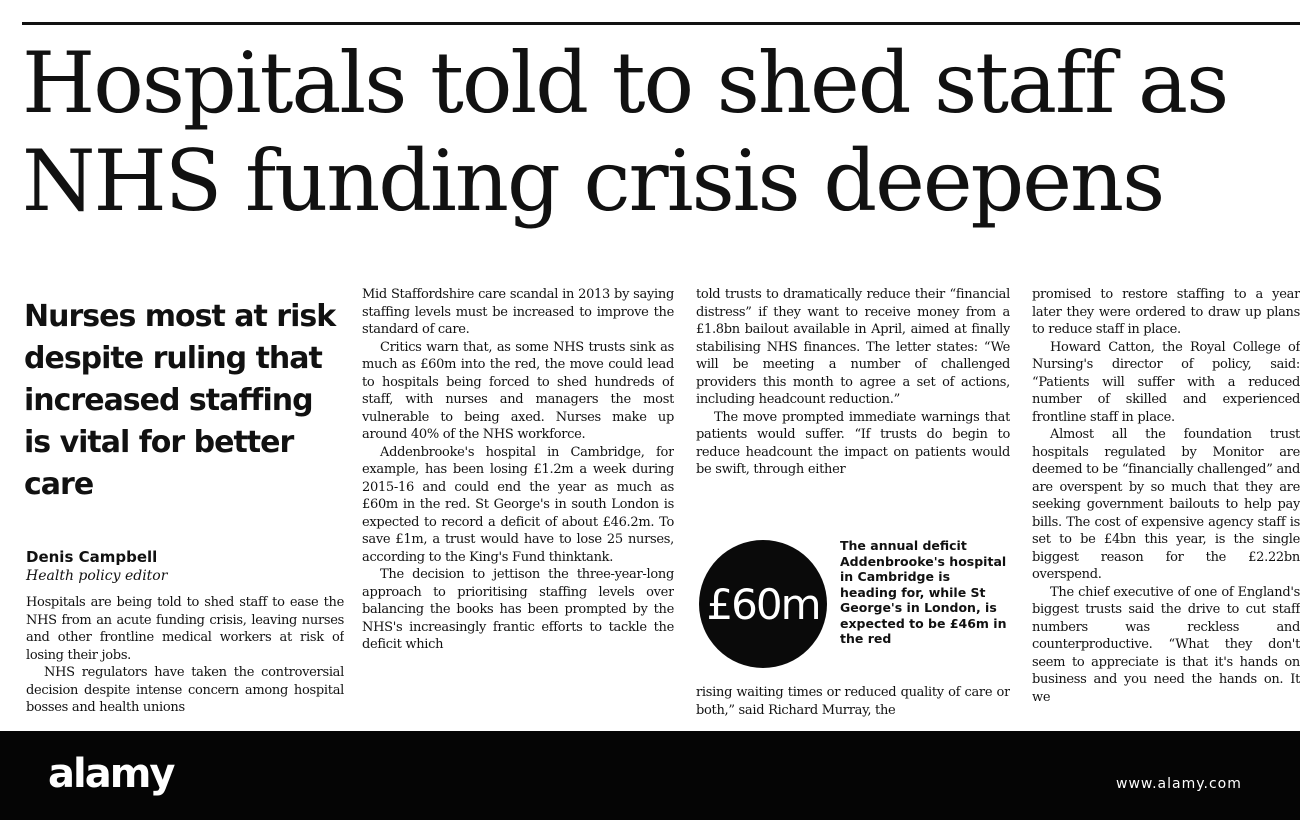 The height and width of the screenshot is (820, 1300). Describe the element at coordinates (661, 23) in the screenshot. I see `top-rule` at that location.